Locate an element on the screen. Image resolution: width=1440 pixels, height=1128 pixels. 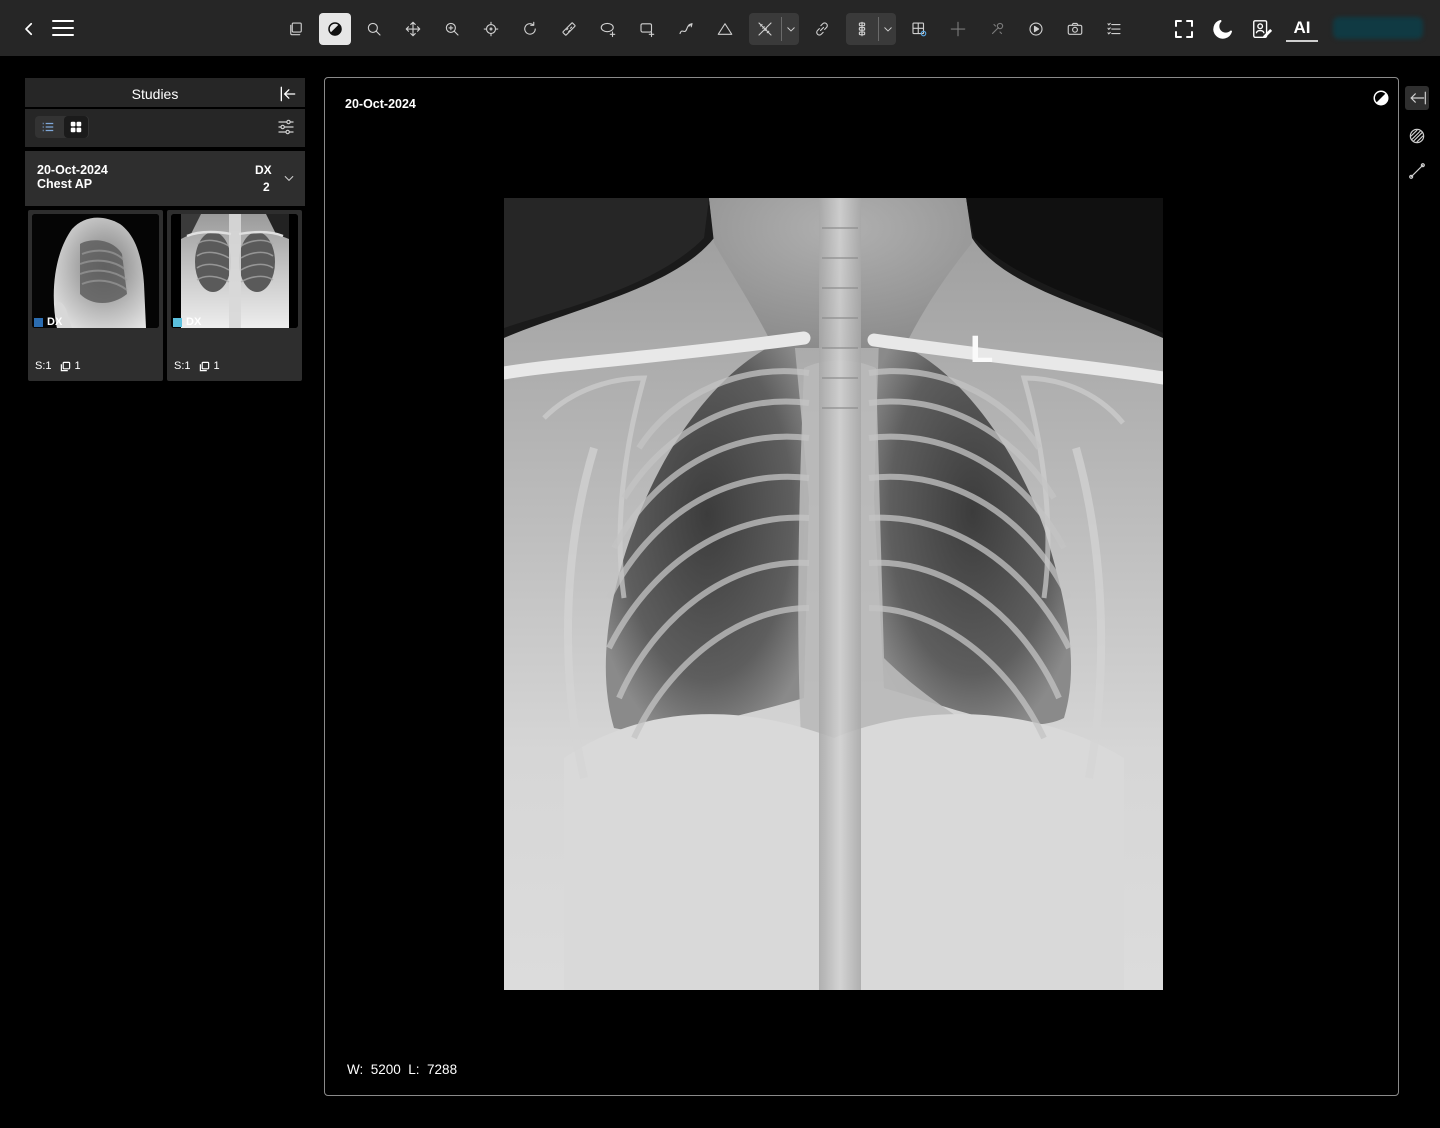
fullscreen-icon is located at coordinates (1184, 29).